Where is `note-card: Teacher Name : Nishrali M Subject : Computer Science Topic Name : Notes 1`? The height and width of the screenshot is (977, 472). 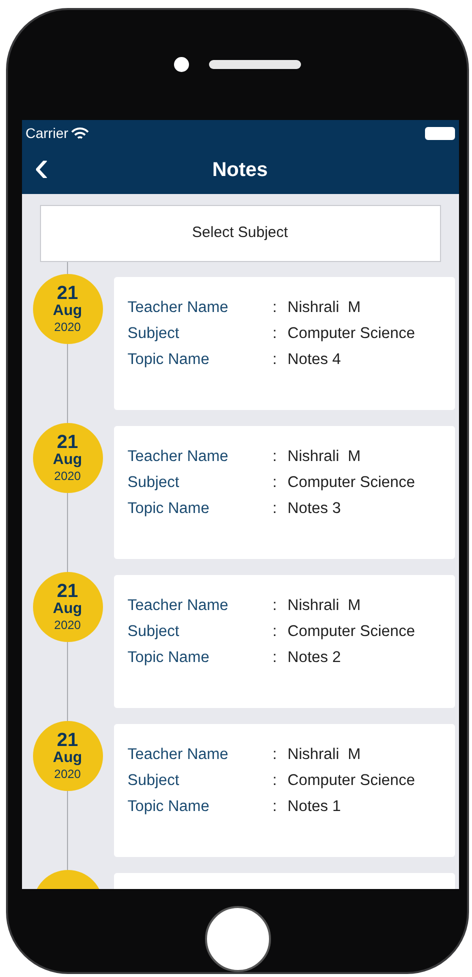 note-card: Teacher Name : Nishrali M Subject : Computer Science Topic Name : Notes 1 is located at coordinates (284, 790).